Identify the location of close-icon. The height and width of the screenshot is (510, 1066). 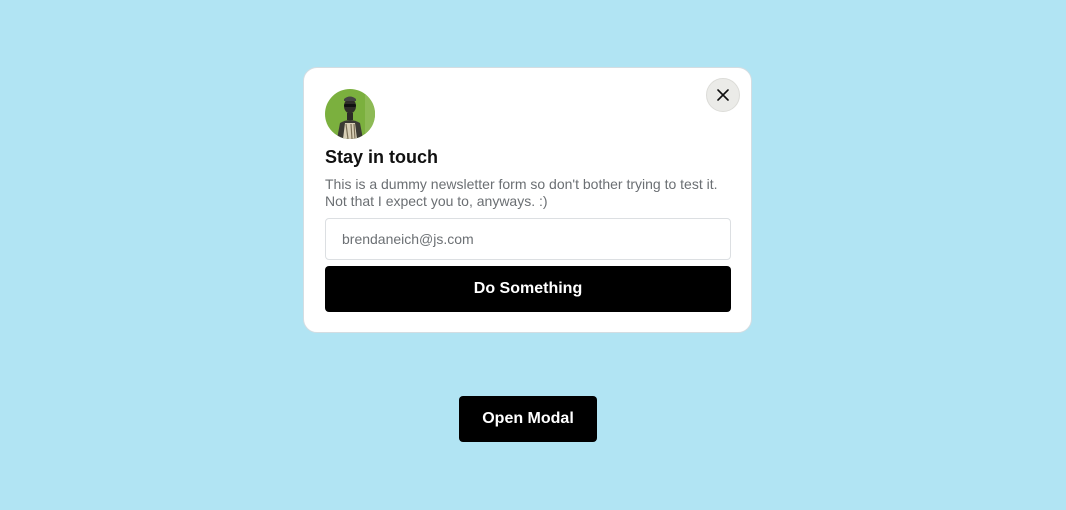
(723, 95).